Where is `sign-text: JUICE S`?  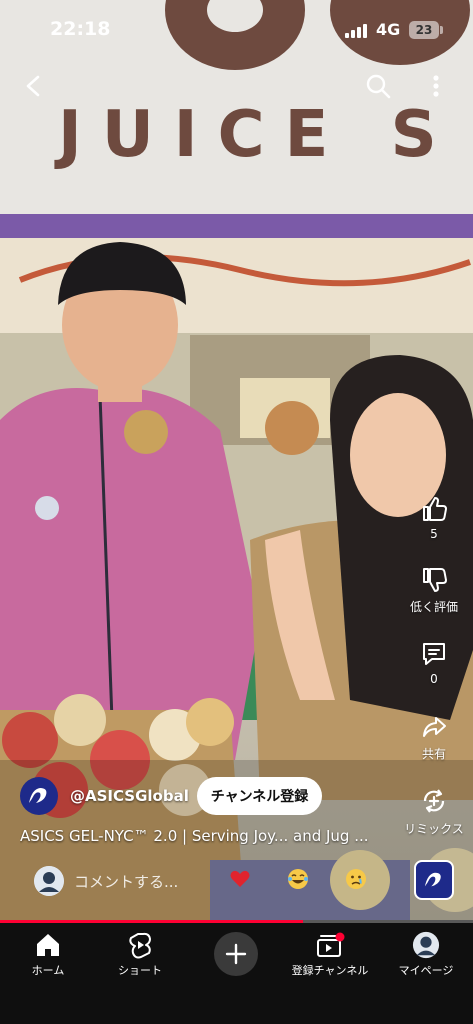 sign-text: JUICE S is located at coordinates (257, 135).